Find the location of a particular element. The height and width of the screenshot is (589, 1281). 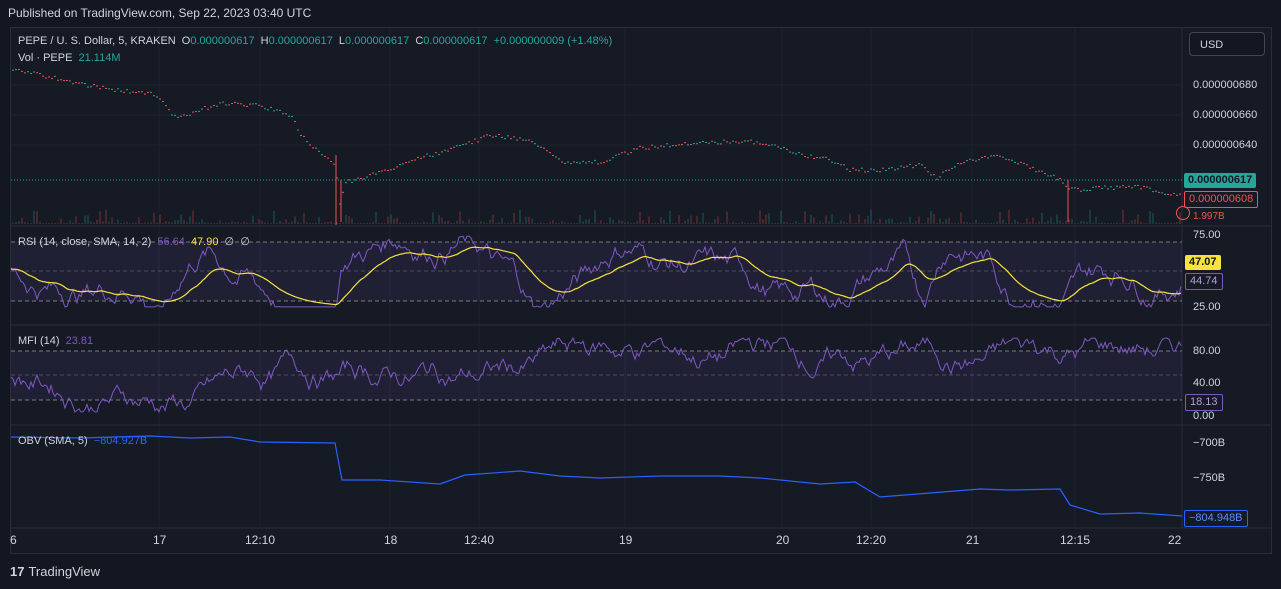

time-label-3: 12:10 is located at coordinates (260, 540).